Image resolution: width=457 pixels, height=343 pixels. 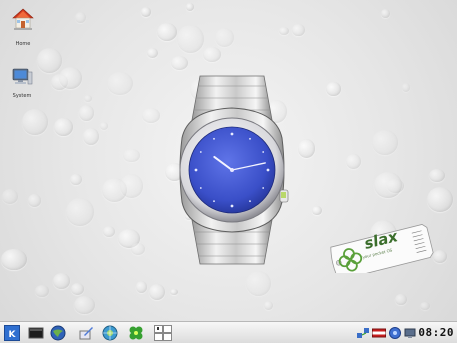 What do you see at coordinates (395, 333) in the screenshot?
I see `volume-icon` at bounding box center [395, 333].